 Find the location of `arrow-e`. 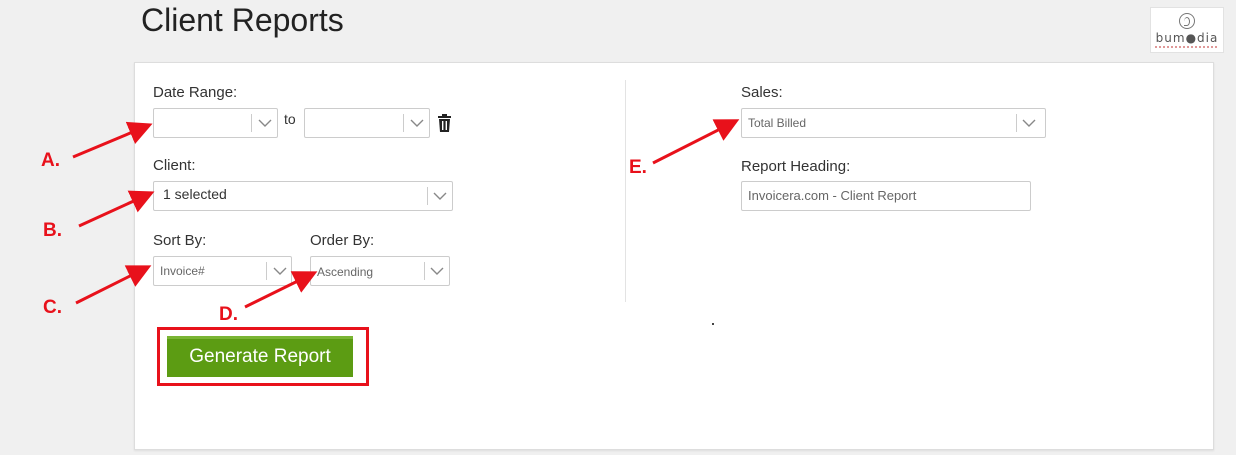

arrow-e is located at coordinates (696, 142).